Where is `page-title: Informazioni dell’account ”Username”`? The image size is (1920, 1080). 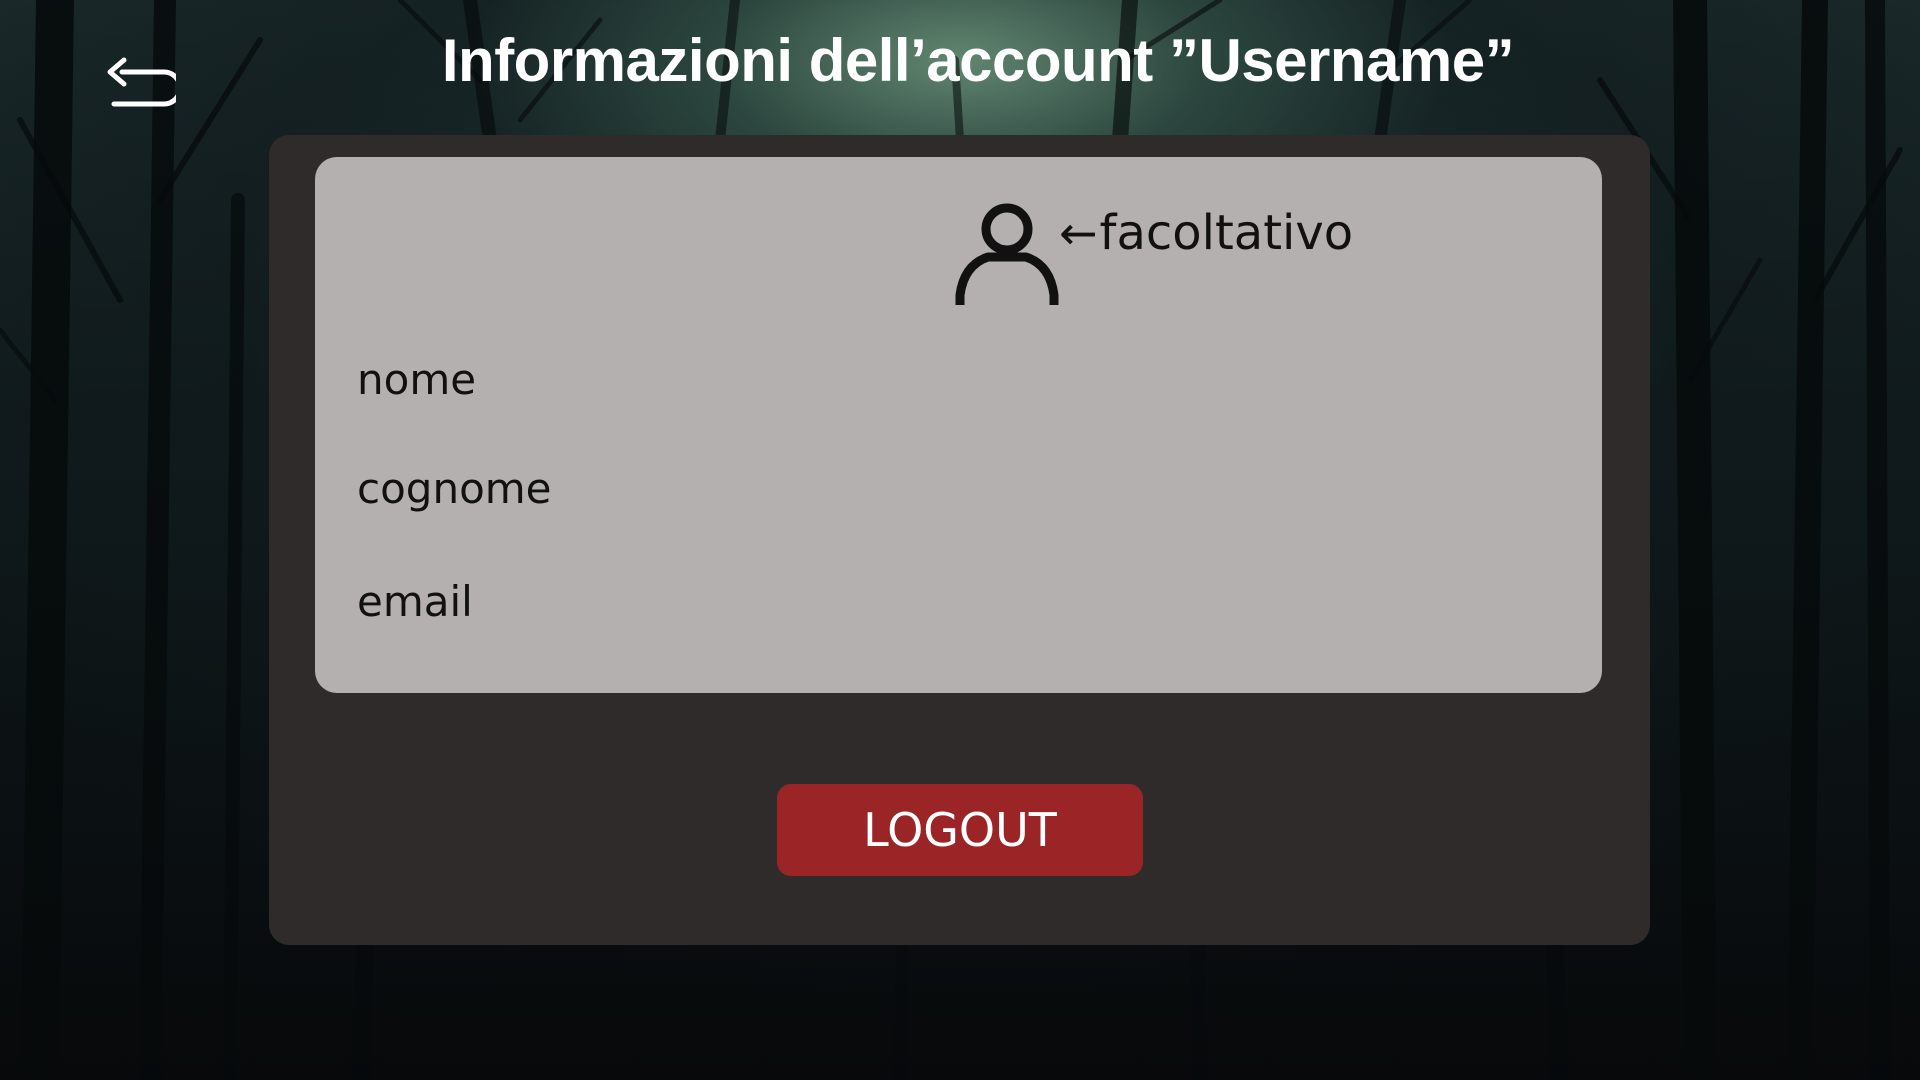 page-title: Informazioni dell’account ”Username” is located at coordinates (978, 60).